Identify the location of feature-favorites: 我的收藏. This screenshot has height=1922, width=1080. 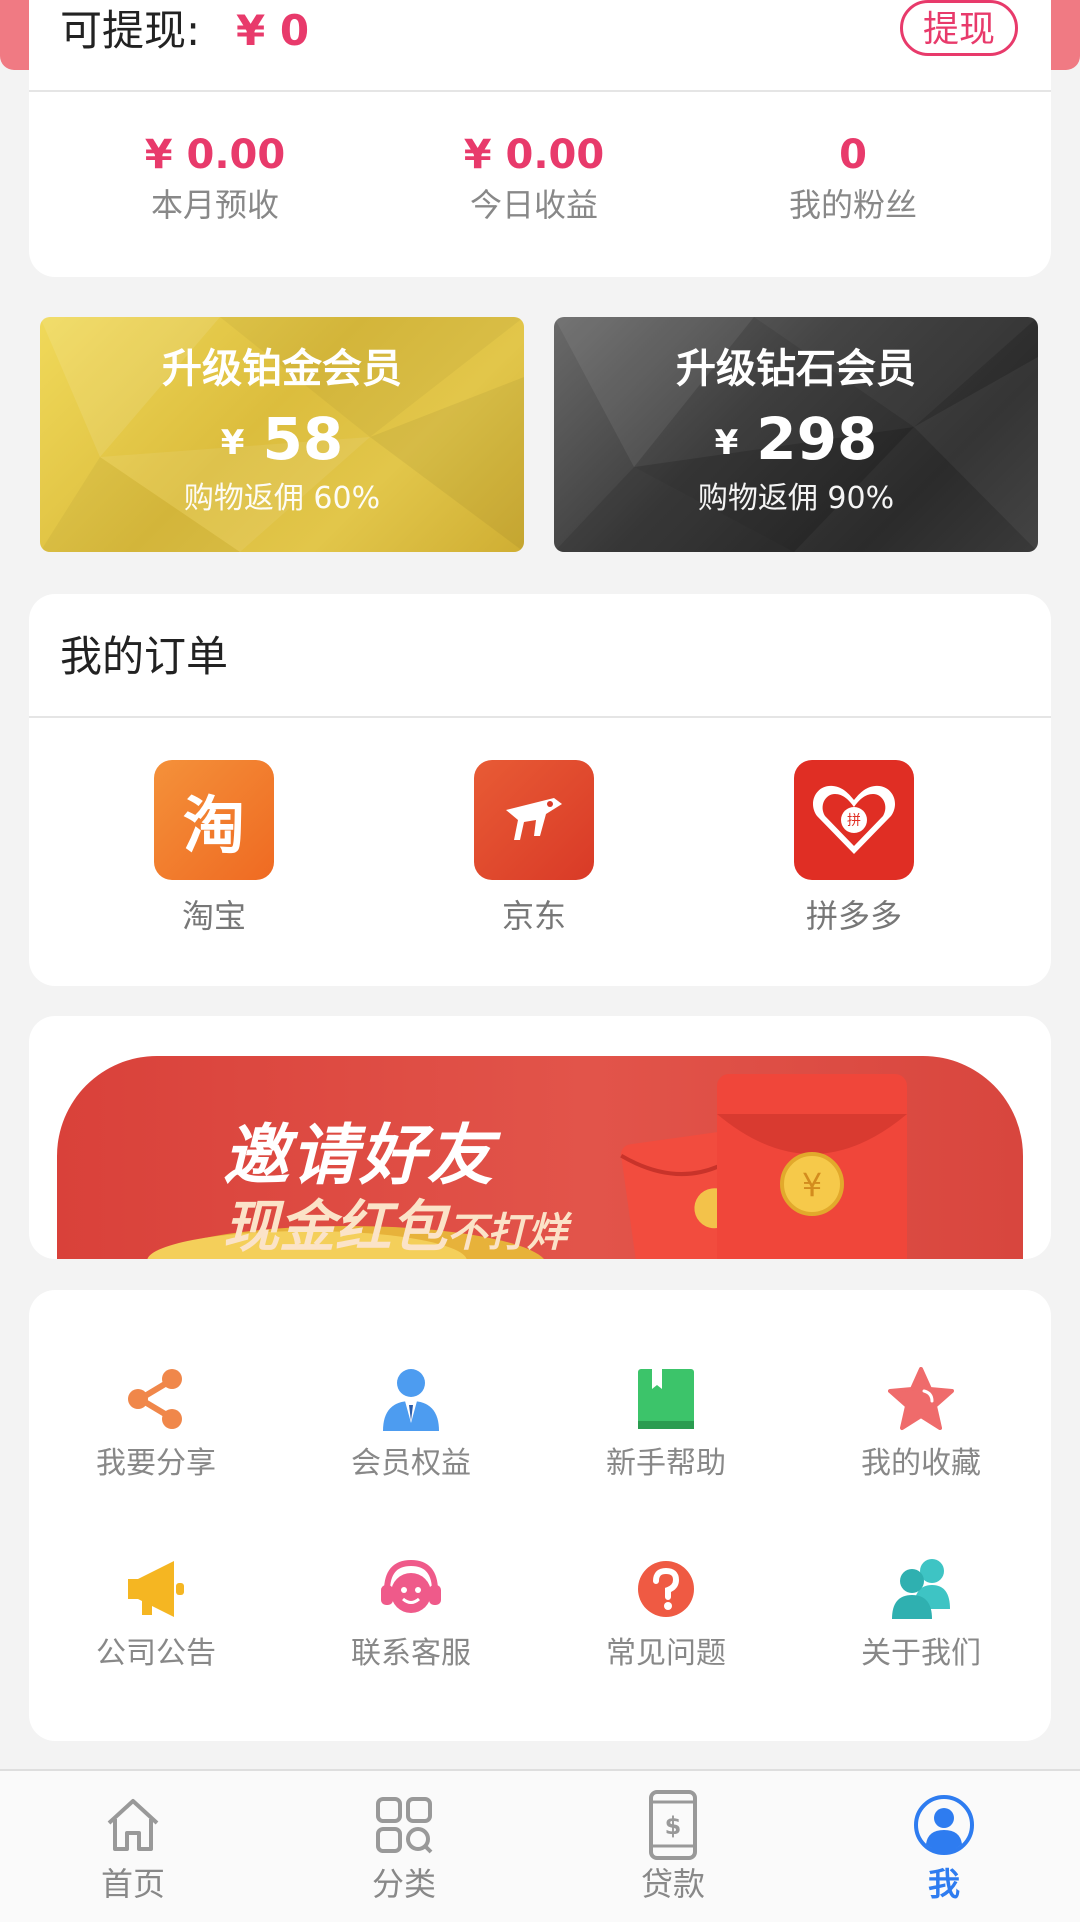
(921, 1424).